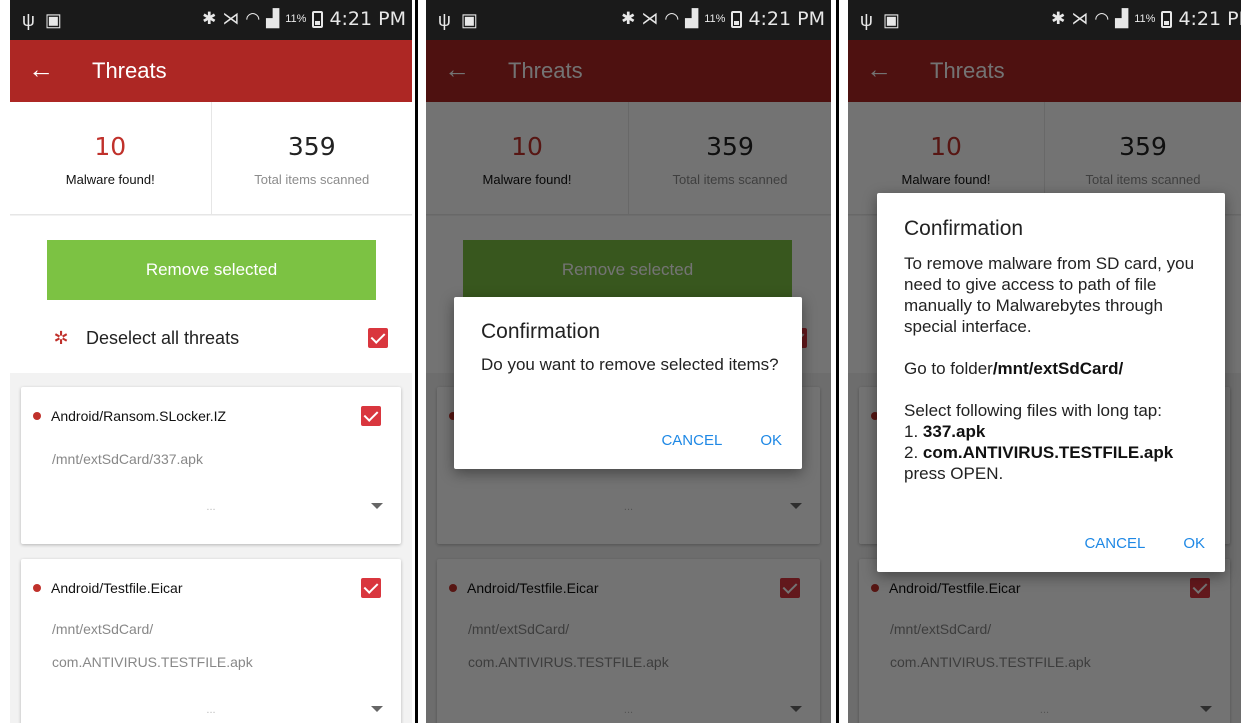 The image size is (1241, 723). What do you see at coordinates (1048, 452) in the screenshot?
I see `file-2-name: com.ANTIVIRUS.TESTFILE.apk` at bounding box center [1048, 452].